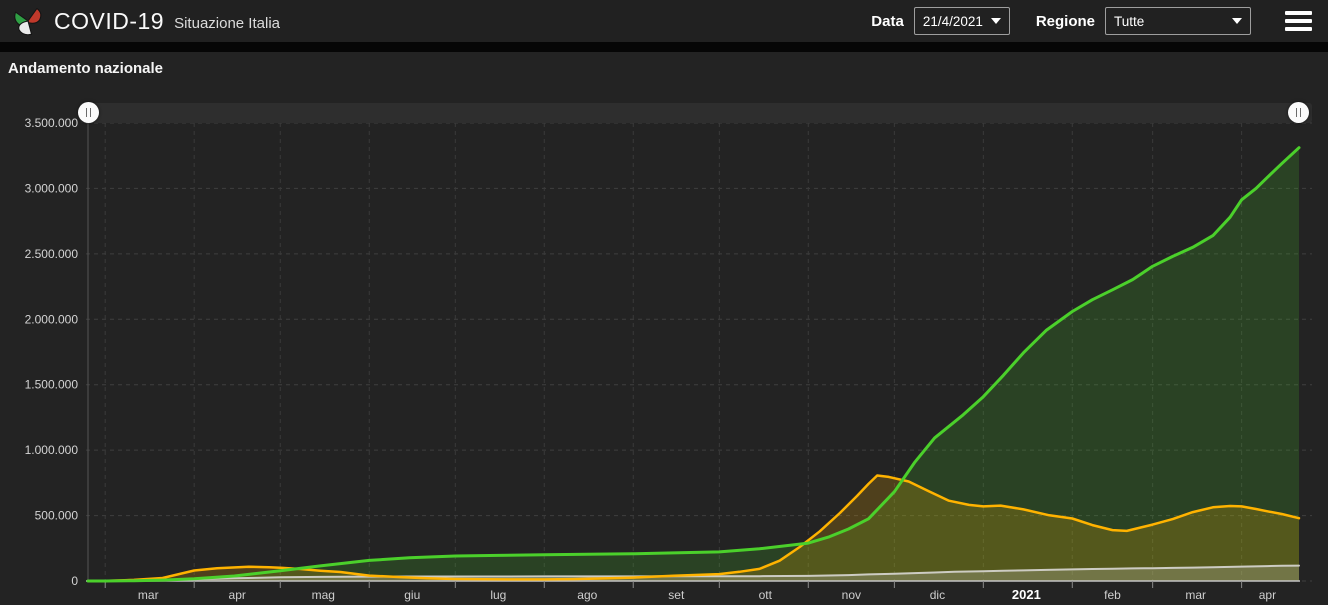 The image size is (1328, 605). Describe the element at coordinates (676, 595) in the screenshot. I see `svg-text: set` at that location.